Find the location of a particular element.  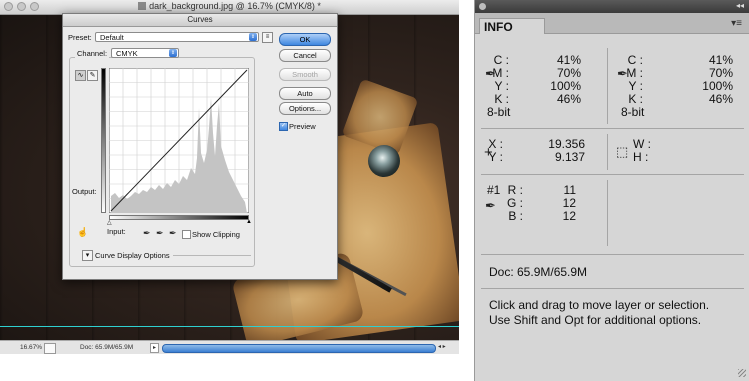

close-panel-icon is located at coordinates (482, 6).